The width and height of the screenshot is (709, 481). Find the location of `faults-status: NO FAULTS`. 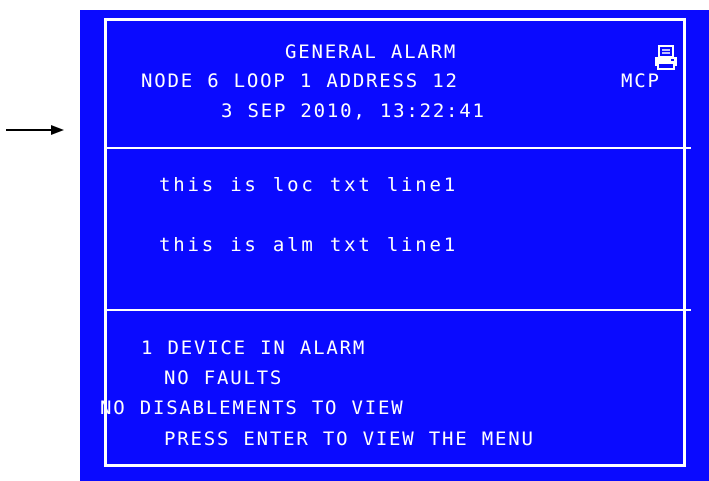

faults-status: NO FAULTS is located at coordinates (224, 378).